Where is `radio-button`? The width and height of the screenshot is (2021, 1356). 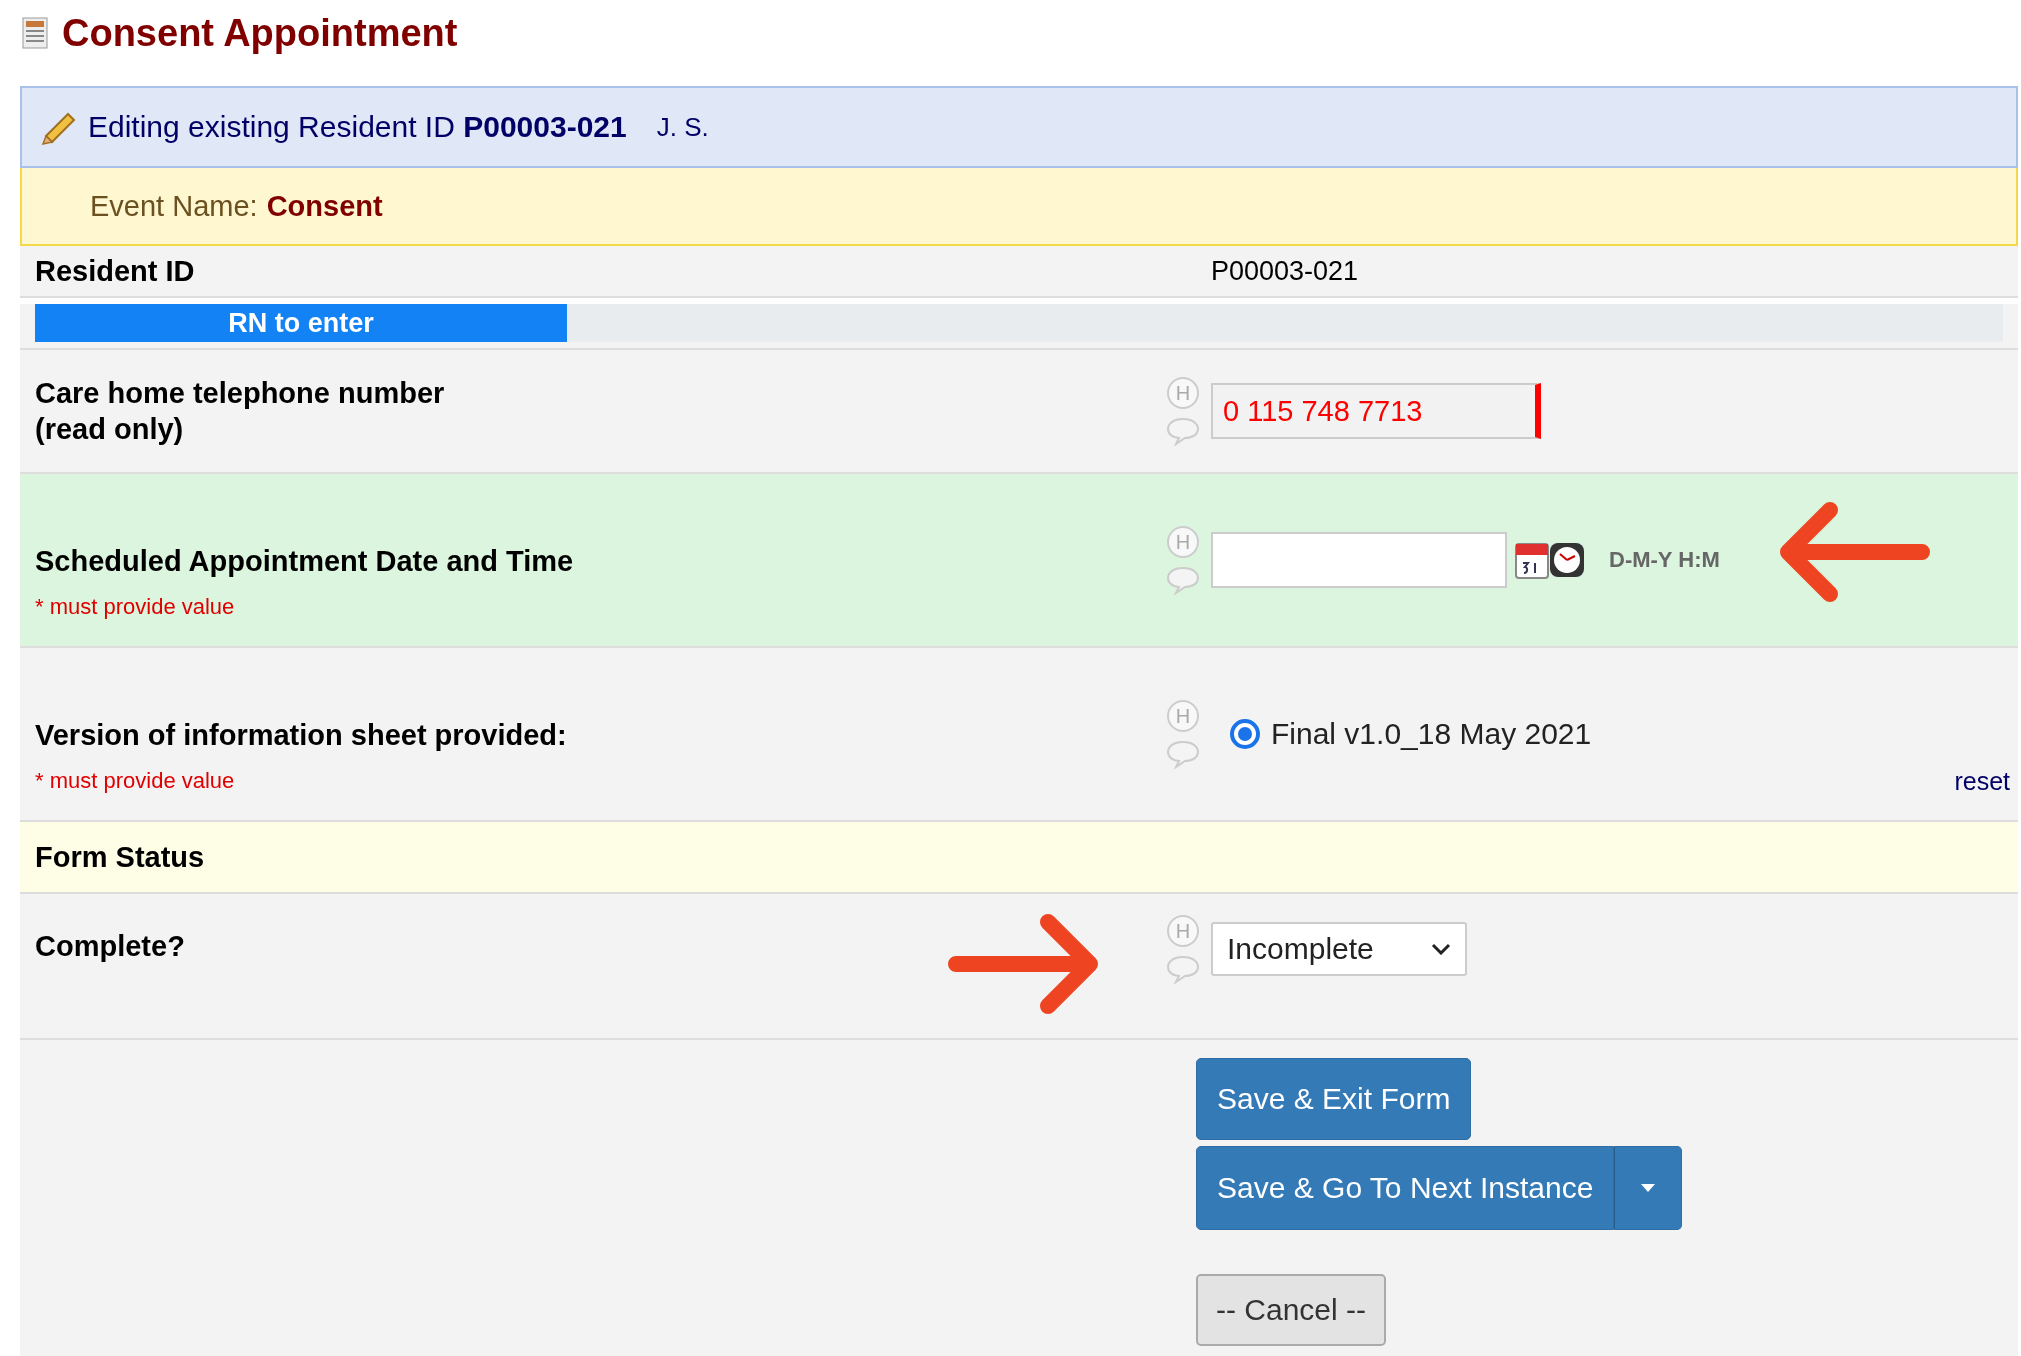 radio-button is located at coordinates (1245, 734).